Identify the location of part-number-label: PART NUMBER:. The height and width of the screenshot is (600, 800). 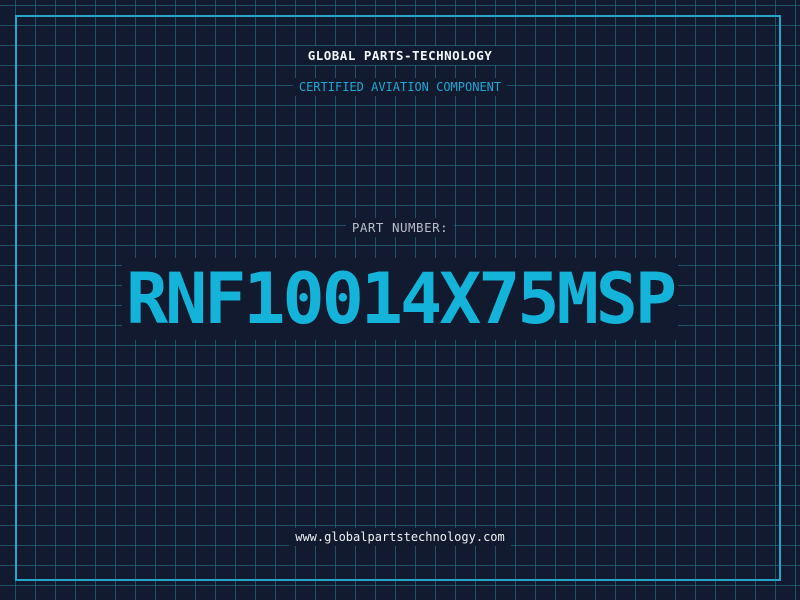
(400, 227).